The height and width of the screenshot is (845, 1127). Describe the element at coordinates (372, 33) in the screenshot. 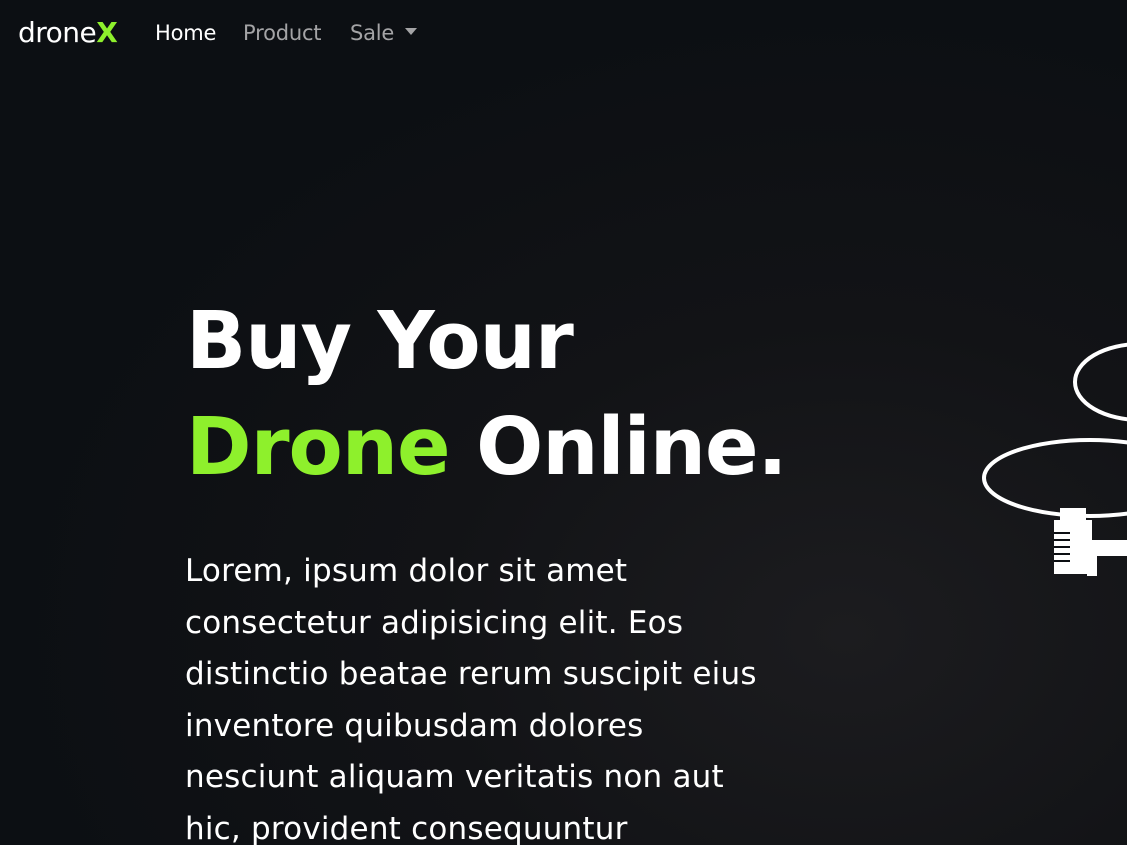

I see `nav-item-sale: Sale` at that location.